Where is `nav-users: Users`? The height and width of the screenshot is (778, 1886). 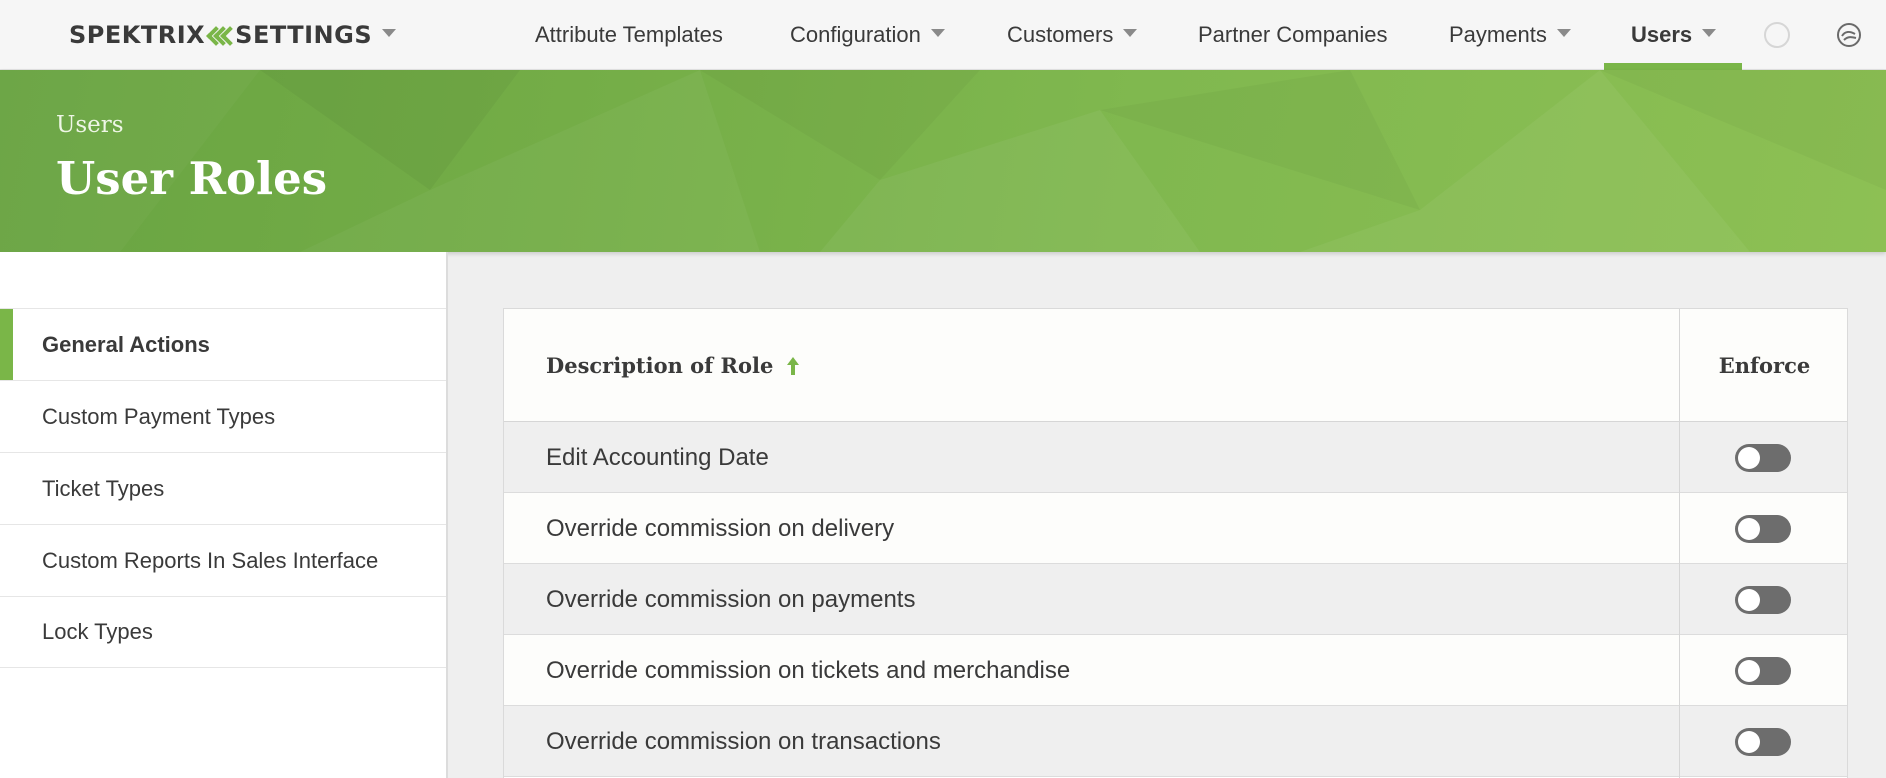 nav-users: Users is located at coordinates (1674, 35).